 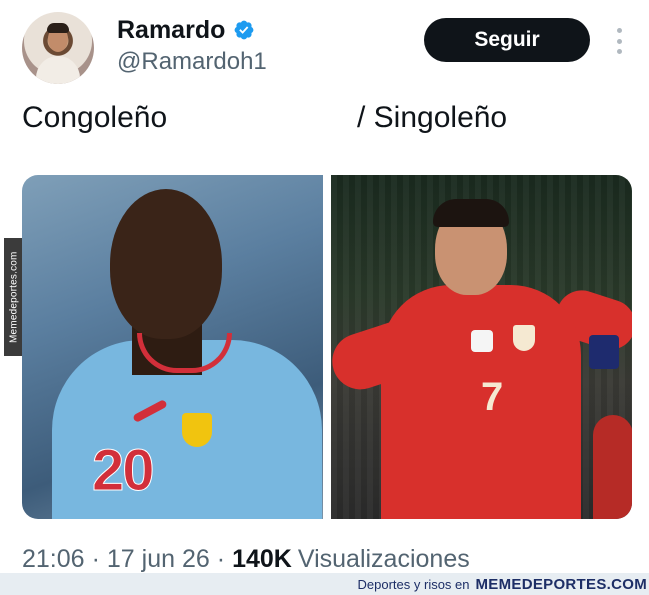 What do you see at coordinates (492, 397) in the screenshot?
I see `jersey-number: 7` at bounding box center [492, 397].